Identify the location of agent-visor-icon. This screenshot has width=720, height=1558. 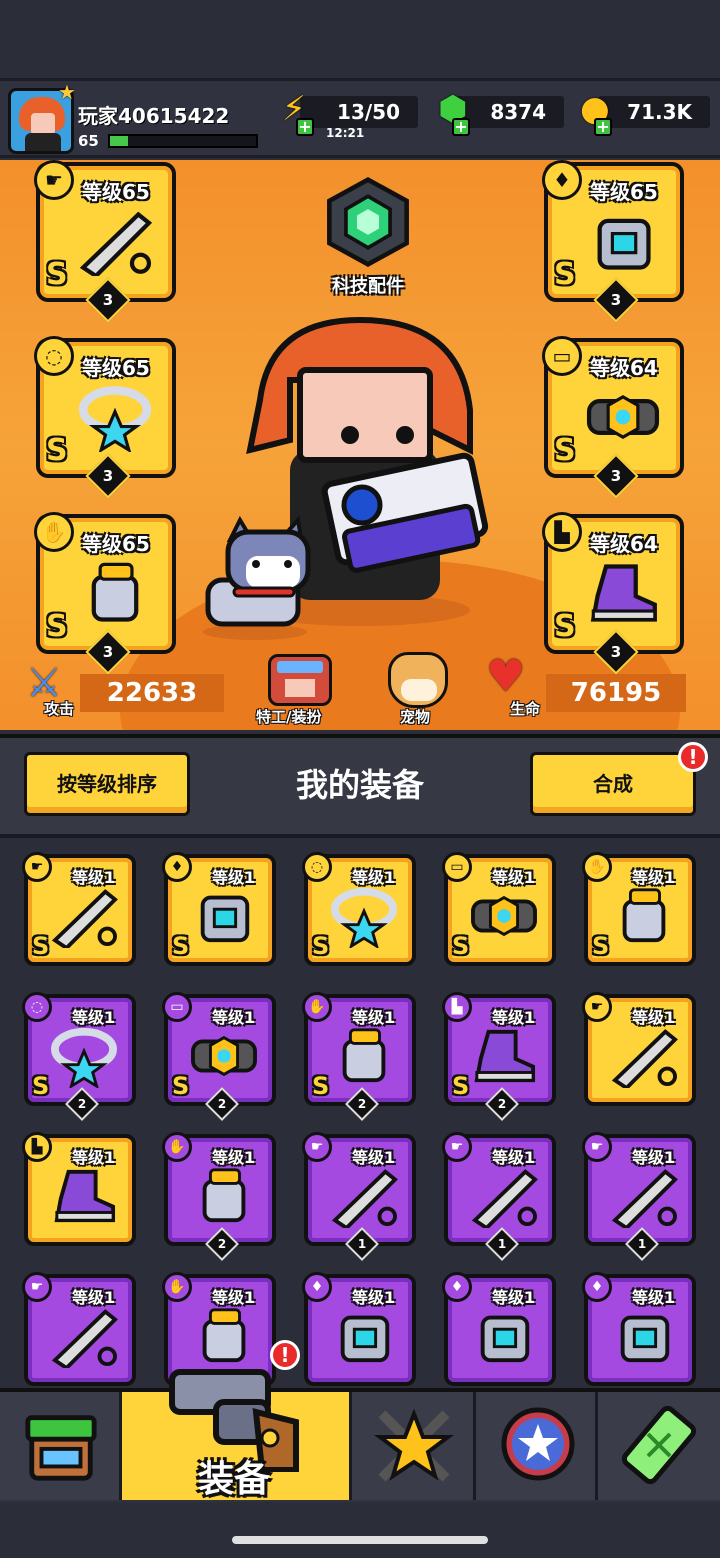
(300, 667).